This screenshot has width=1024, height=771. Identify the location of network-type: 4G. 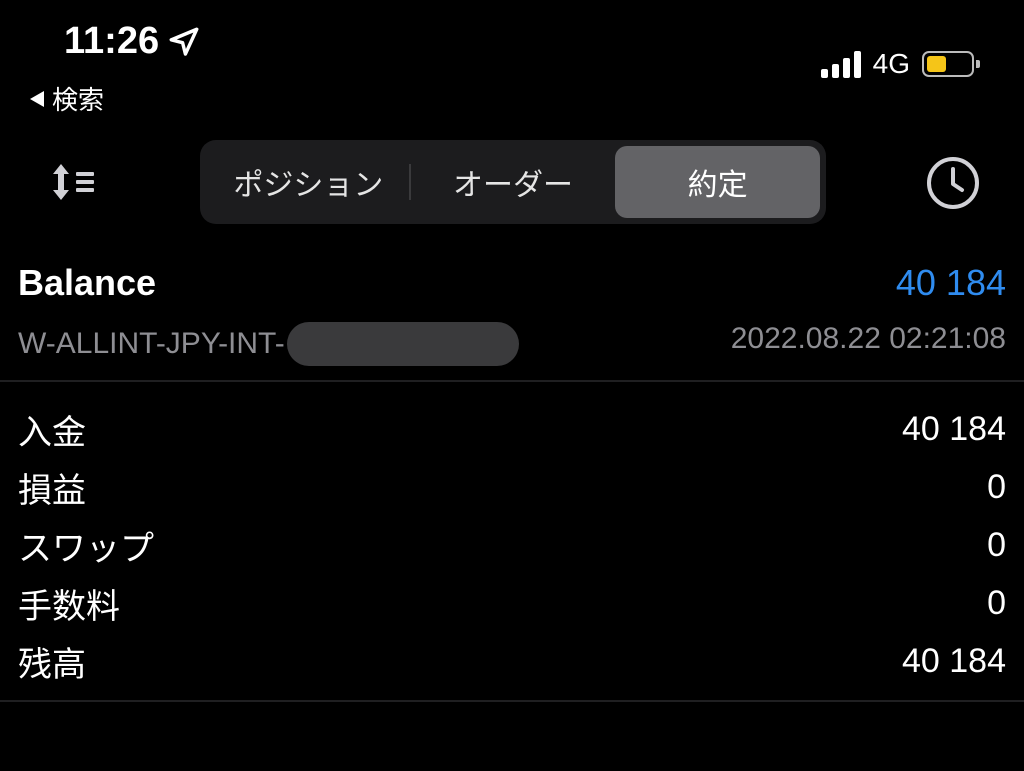
(891, 63).